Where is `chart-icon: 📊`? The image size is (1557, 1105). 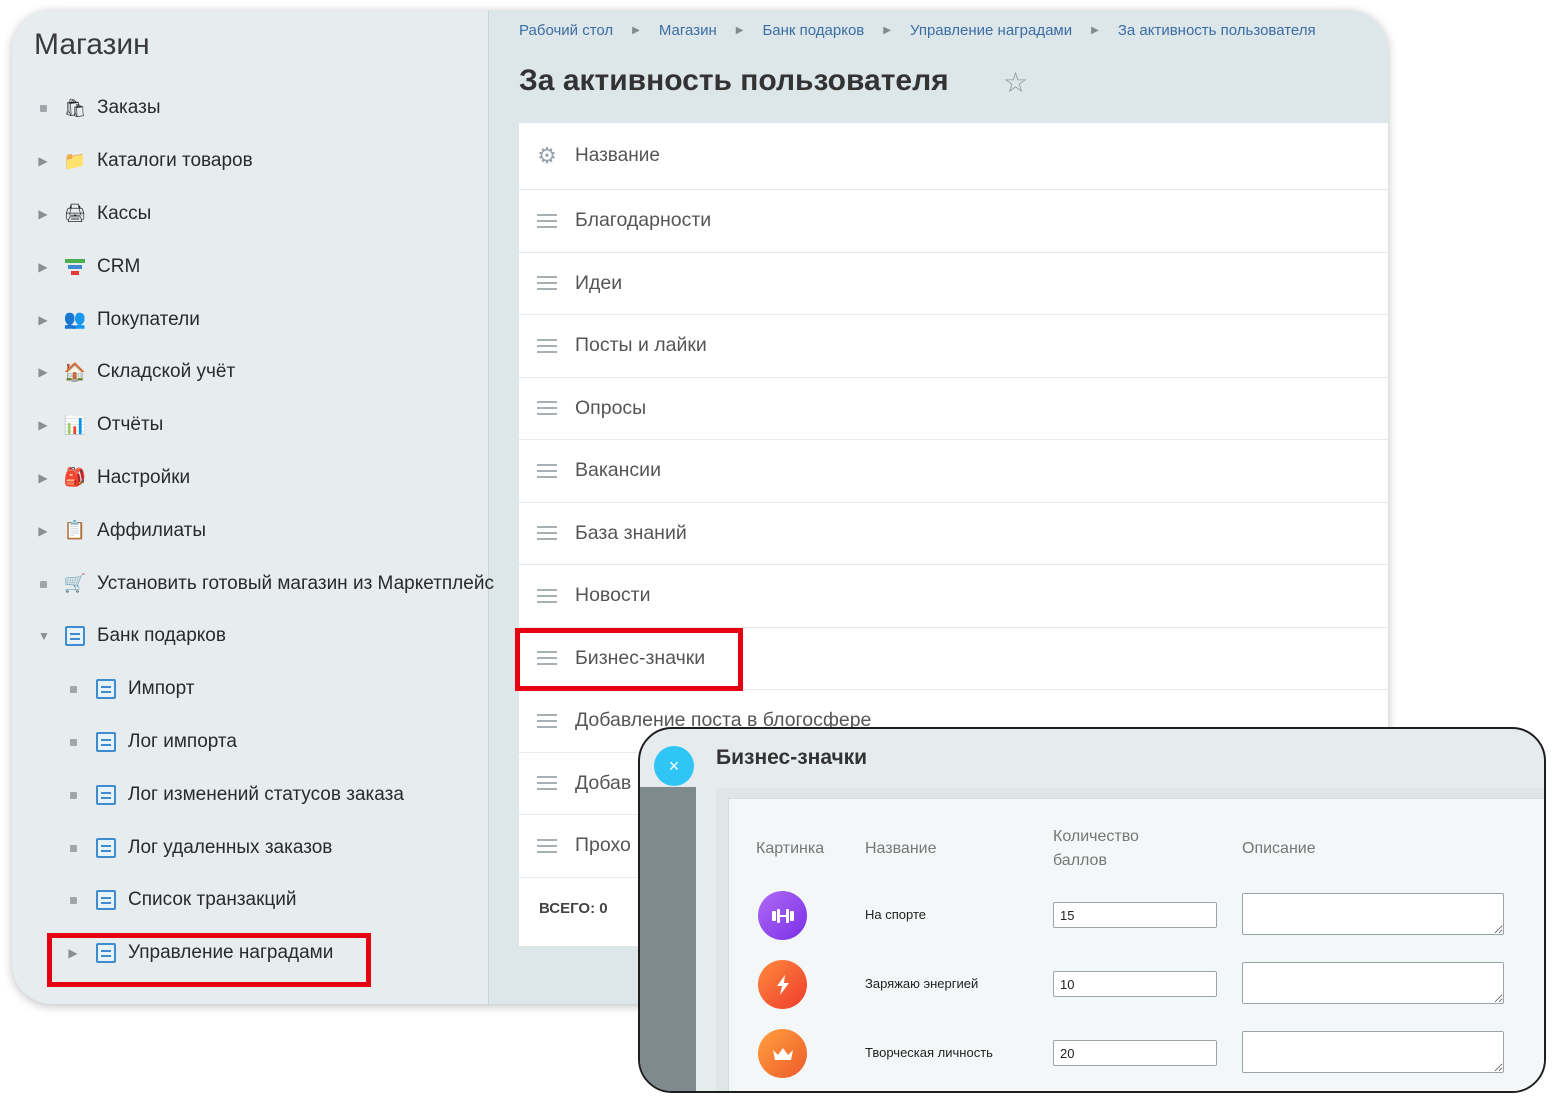 chart-icon: 📊 is located at coordinates (75, 424).